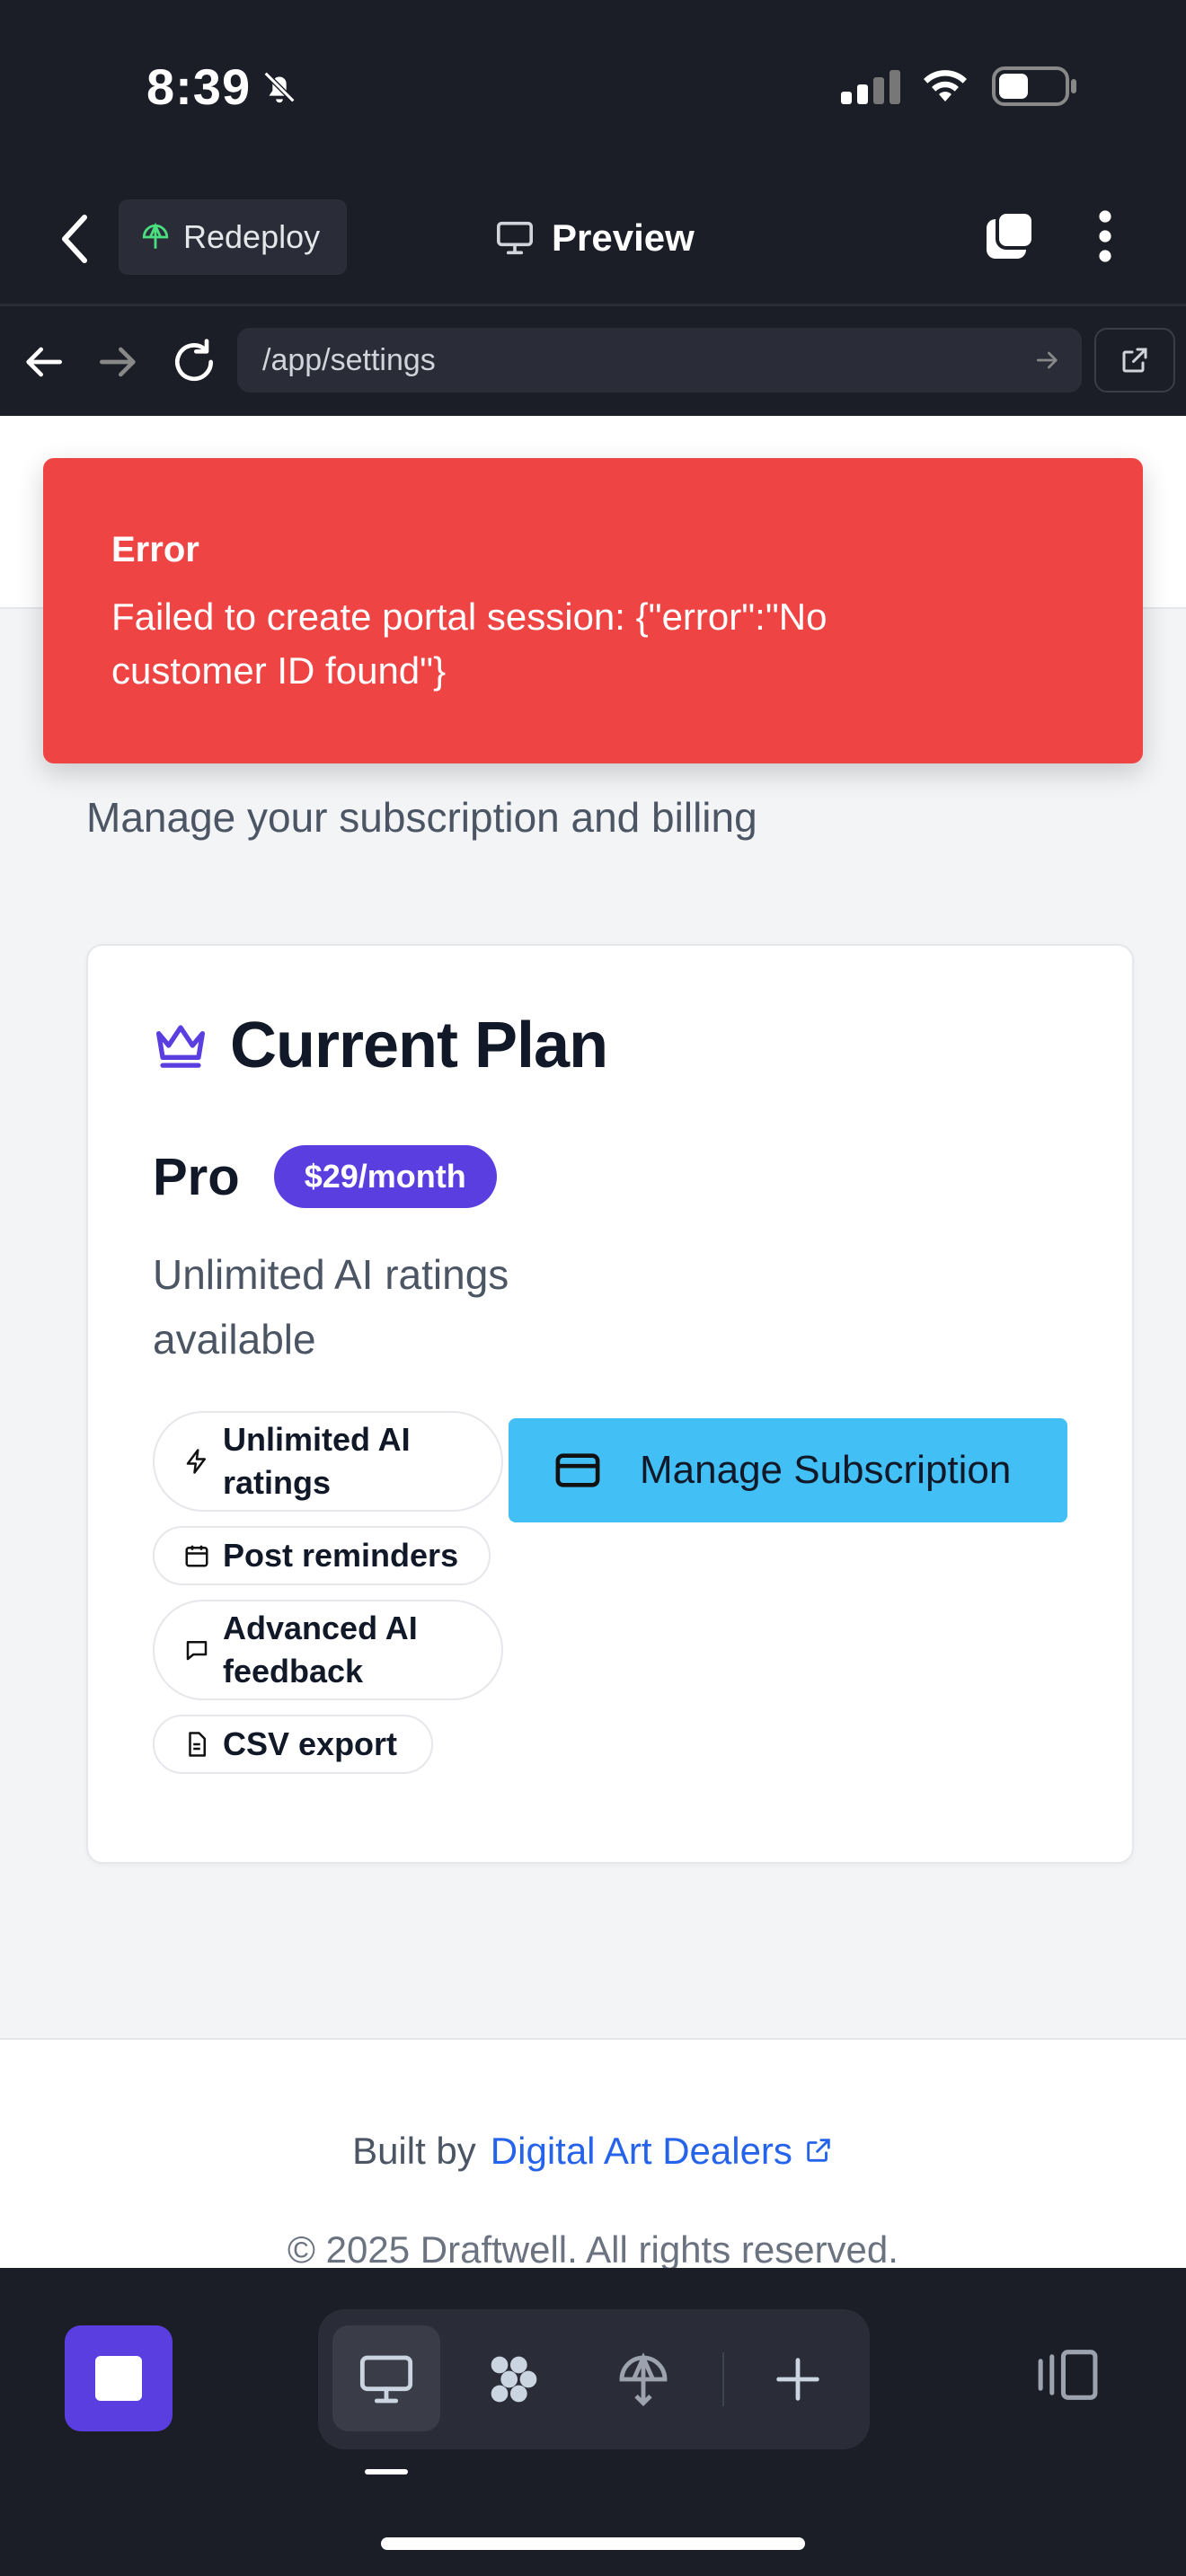 This screenshot has height=2576, width=1186. I want to click on nav-divider, so click(593, 305).